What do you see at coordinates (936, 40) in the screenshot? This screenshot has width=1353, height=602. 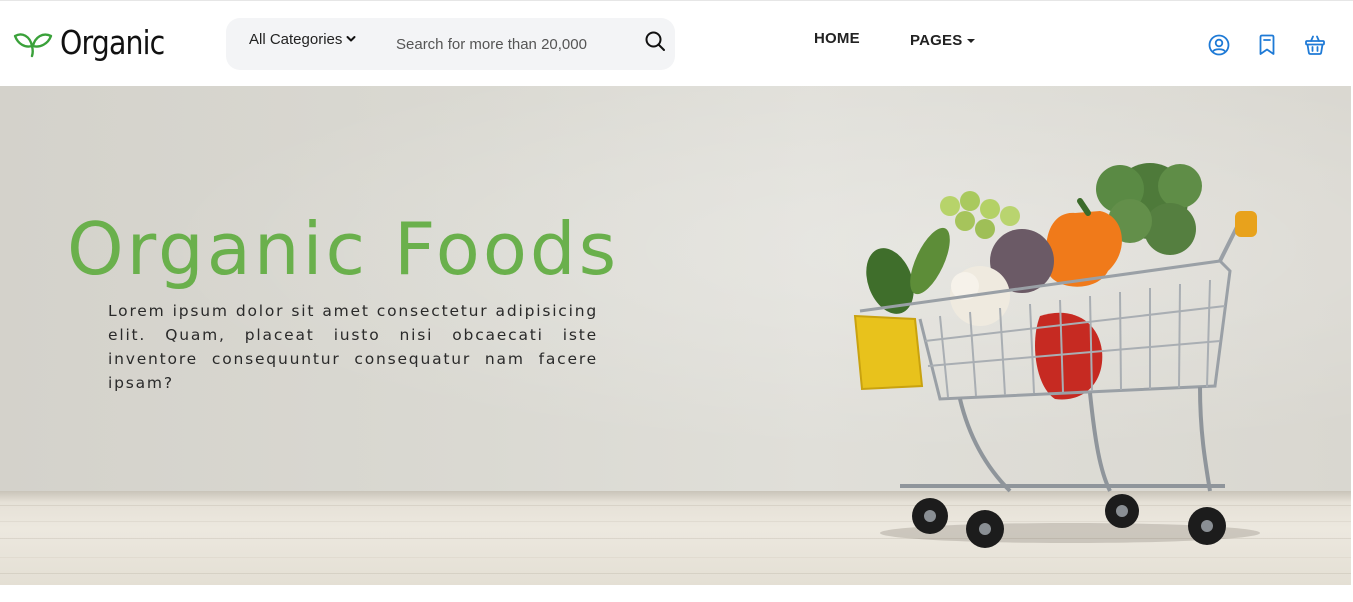 I see `nav-pages-label: PAGES` at bounding box center [936, 40].